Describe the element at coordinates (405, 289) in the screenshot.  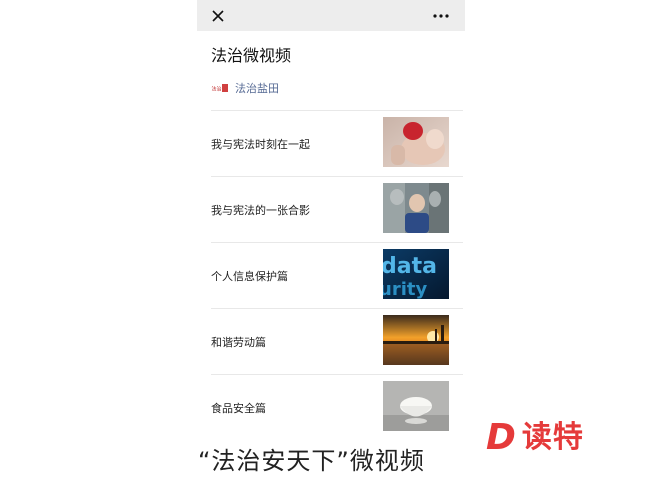
I see `svg-text: urity` at that location.